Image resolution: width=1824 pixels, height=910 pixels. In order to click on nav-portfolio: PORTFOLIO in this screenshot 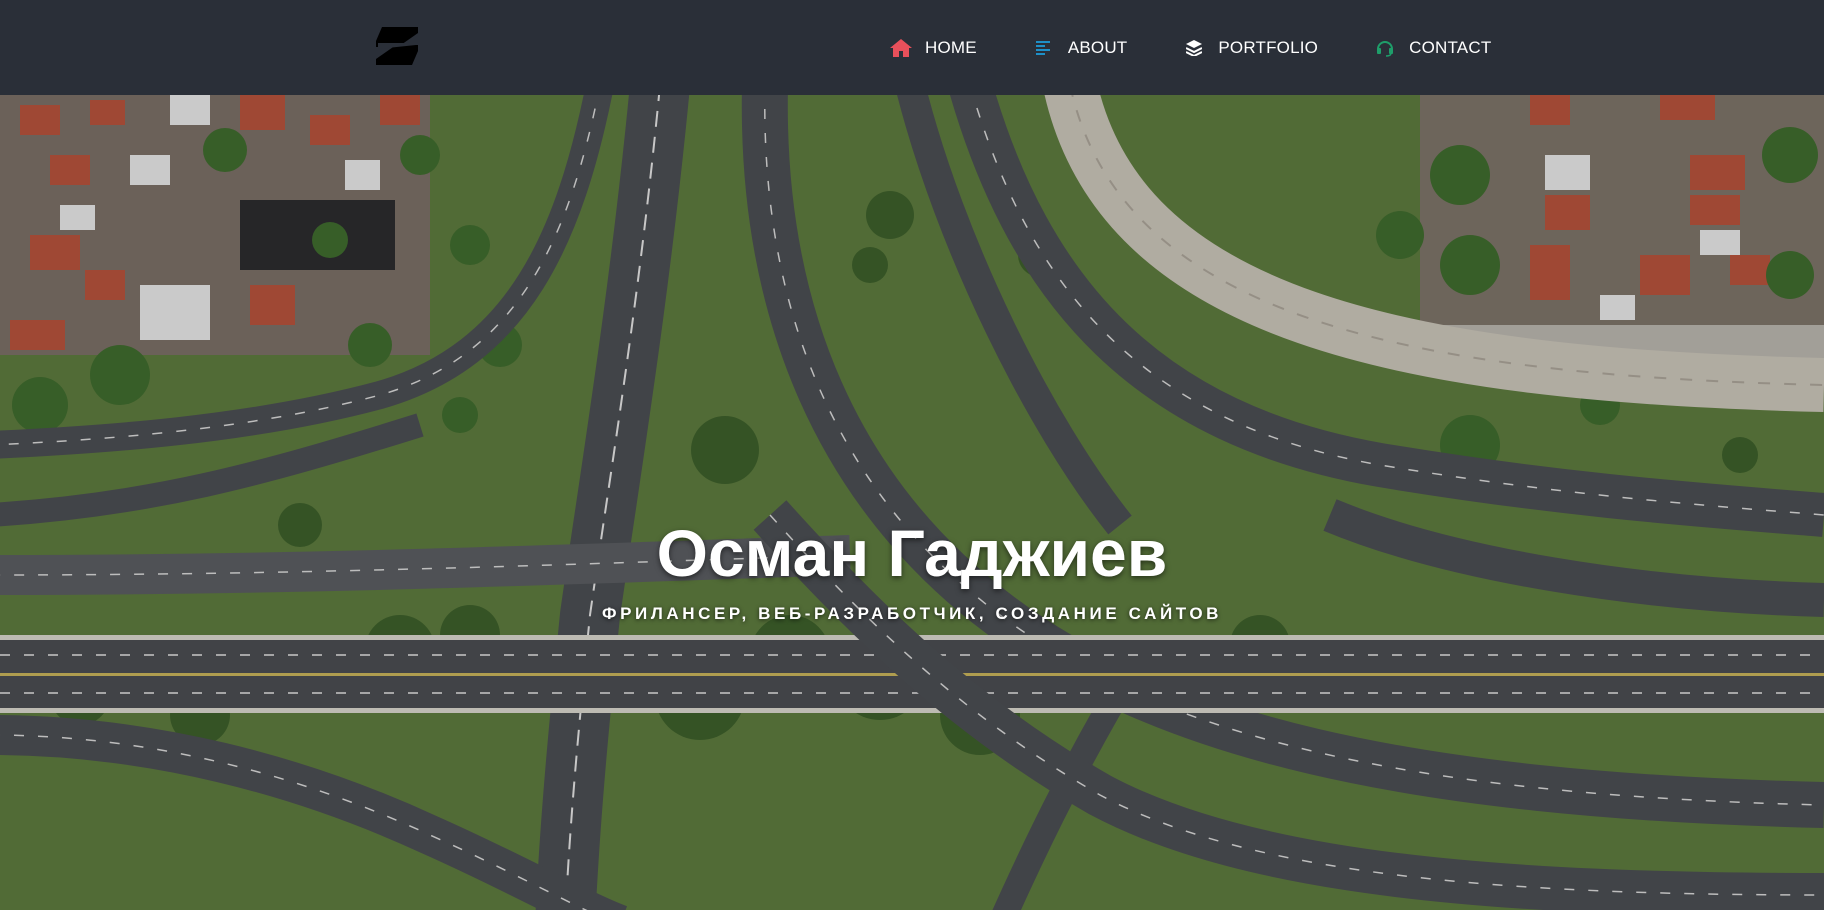, I will do `click(1250, 48)`.